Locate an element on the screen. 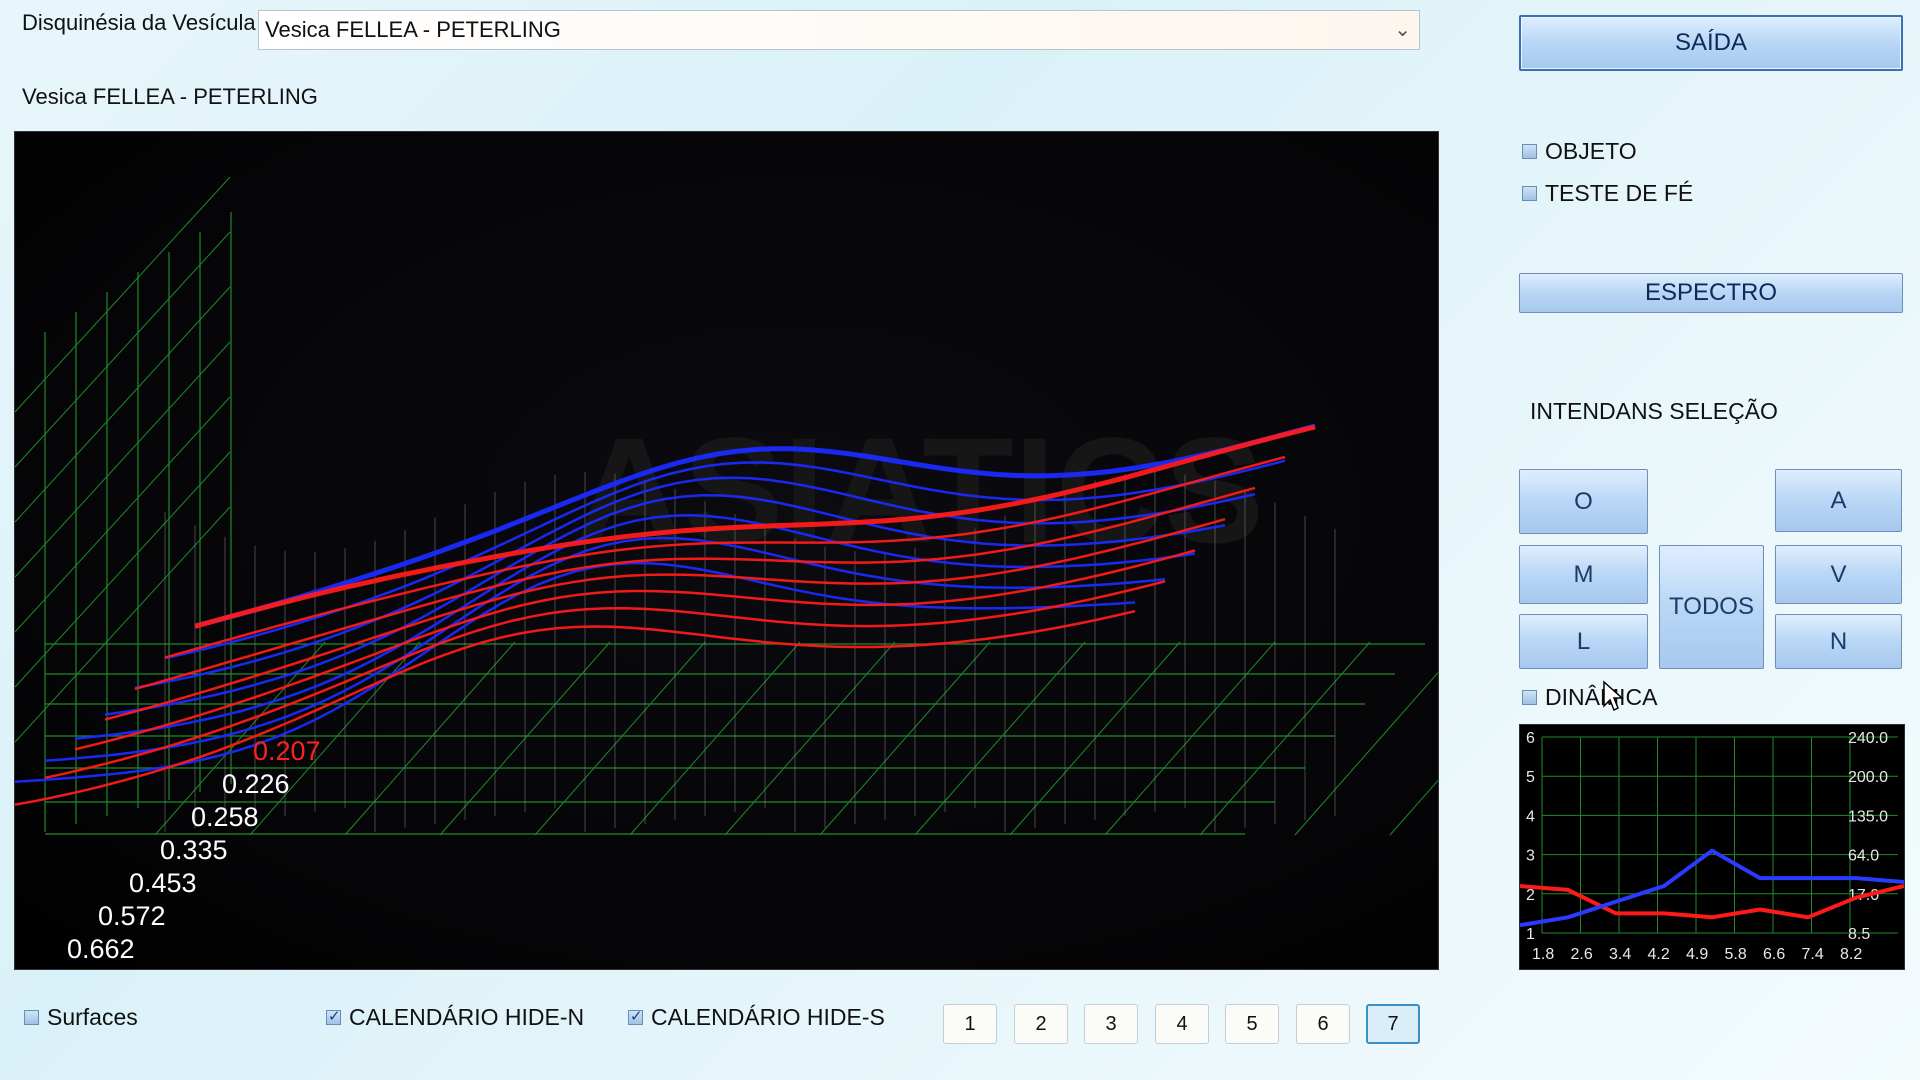  l-button: L is located at coordinates (1583, 641).